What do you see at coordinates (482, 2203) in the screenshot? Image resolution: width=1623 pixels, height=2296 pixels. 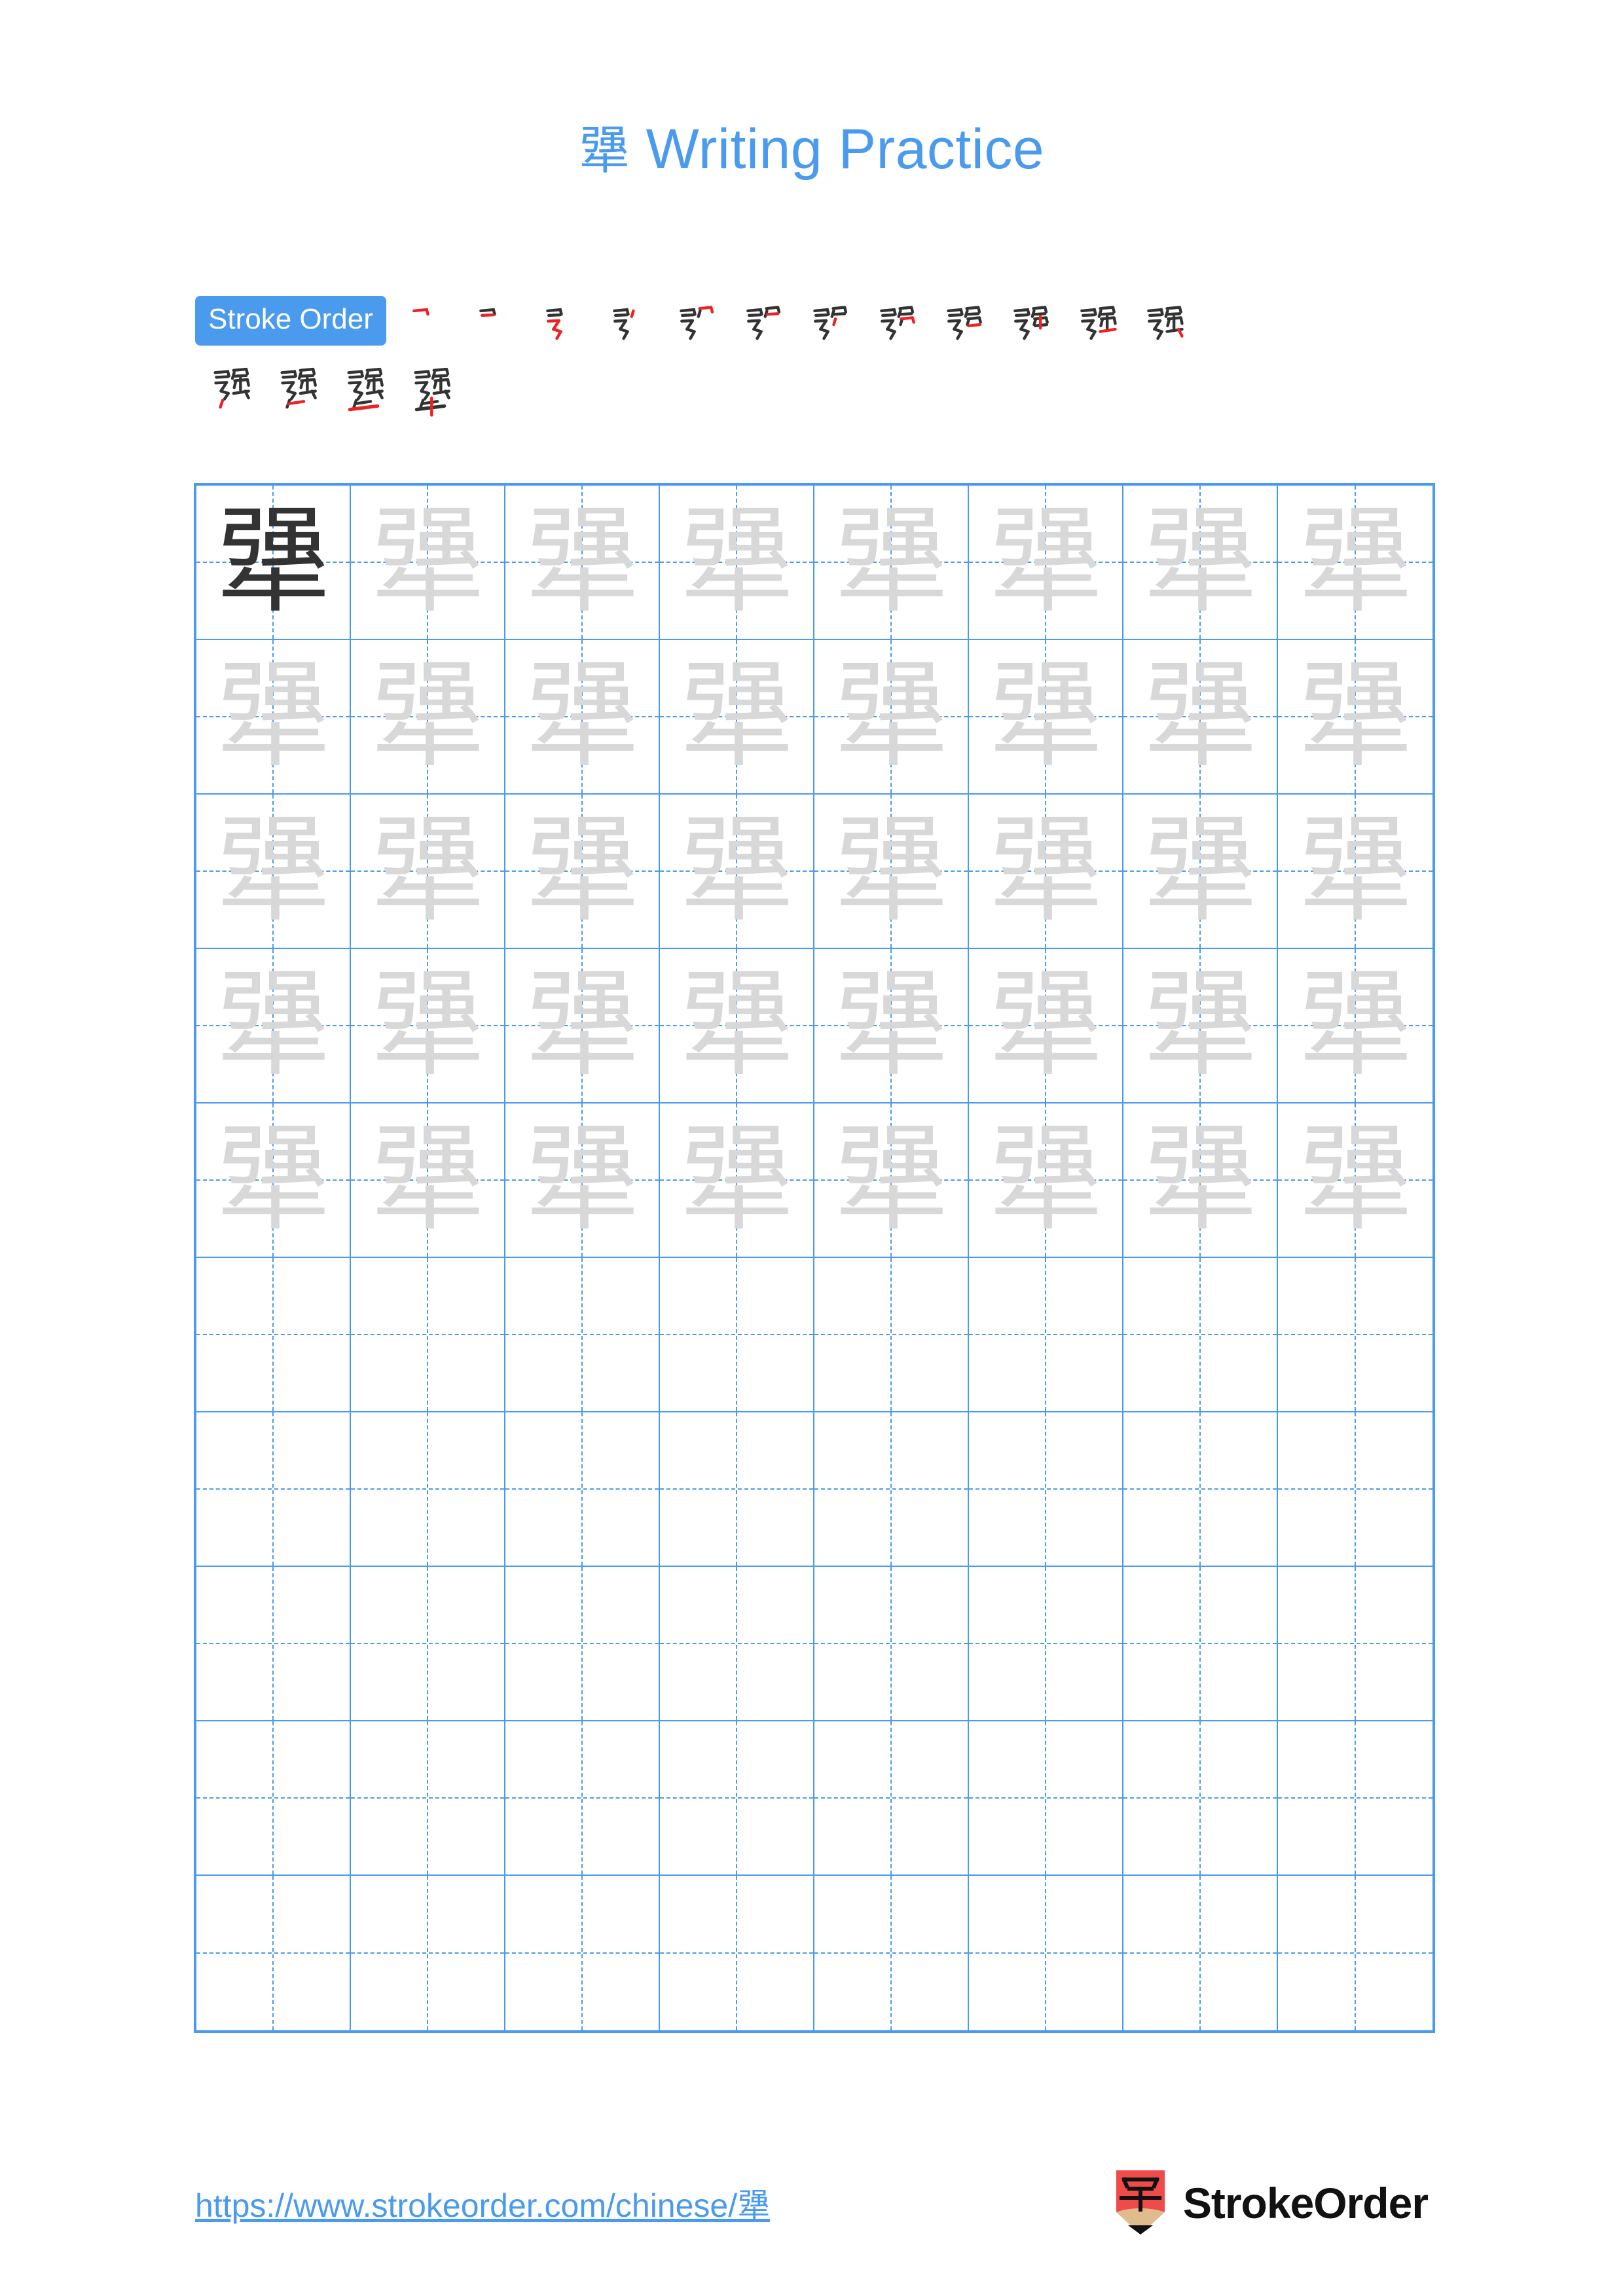 I see `footer-url-link: https://www.strokeorder.com/chinese/犟` at bounding box center [482, 2203].